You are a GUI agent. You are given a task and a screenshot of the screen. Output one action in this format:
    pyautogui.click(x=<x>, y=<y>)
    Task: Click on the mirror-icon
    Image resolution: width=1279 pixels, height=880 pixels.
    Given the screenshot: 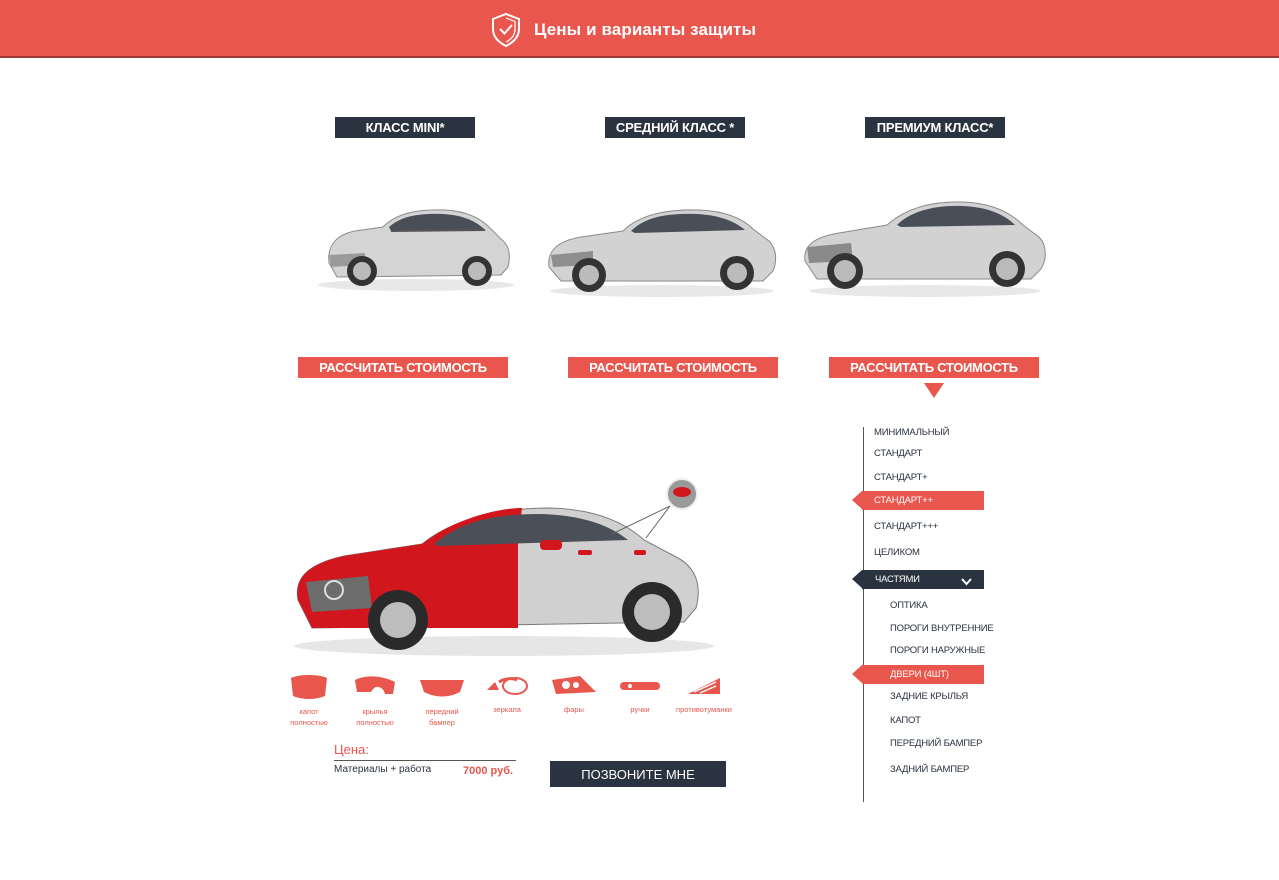 What is the action you would take?
    pyautogui.click(x=507, y=686)
    